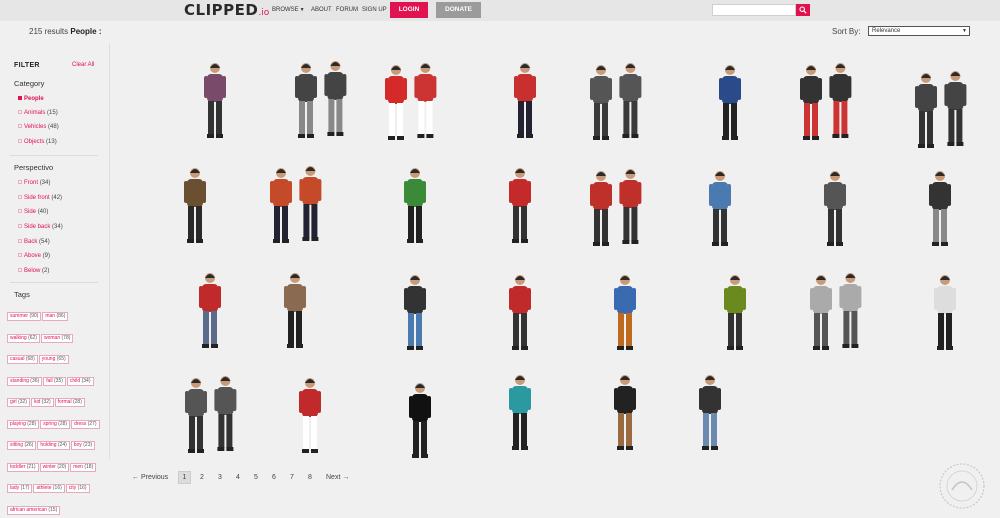 The width and height of the screenshot is (1000, 518). What do you see at coordinates (347, 10) in the screenshot?
I see `nav-forum: FORUM` at bounding box center [347, 10].